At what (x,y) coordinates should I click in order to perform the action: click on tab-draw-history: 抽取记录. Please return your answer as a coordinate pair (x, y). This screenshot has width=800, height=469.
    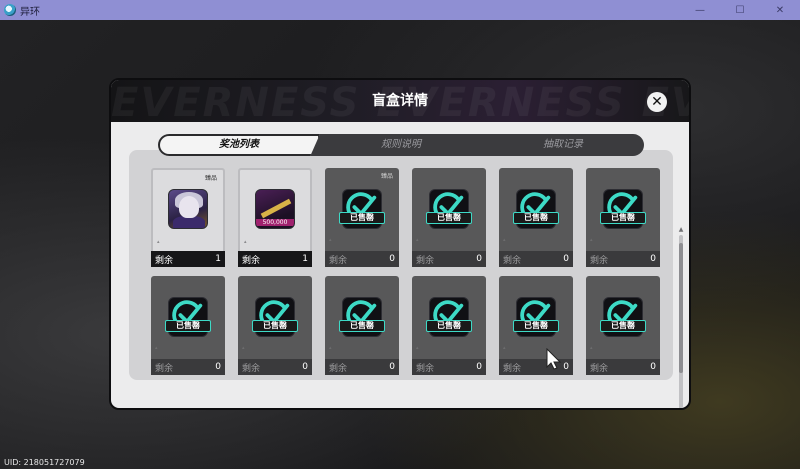
    Looking at the image, I should click on (563, 145).